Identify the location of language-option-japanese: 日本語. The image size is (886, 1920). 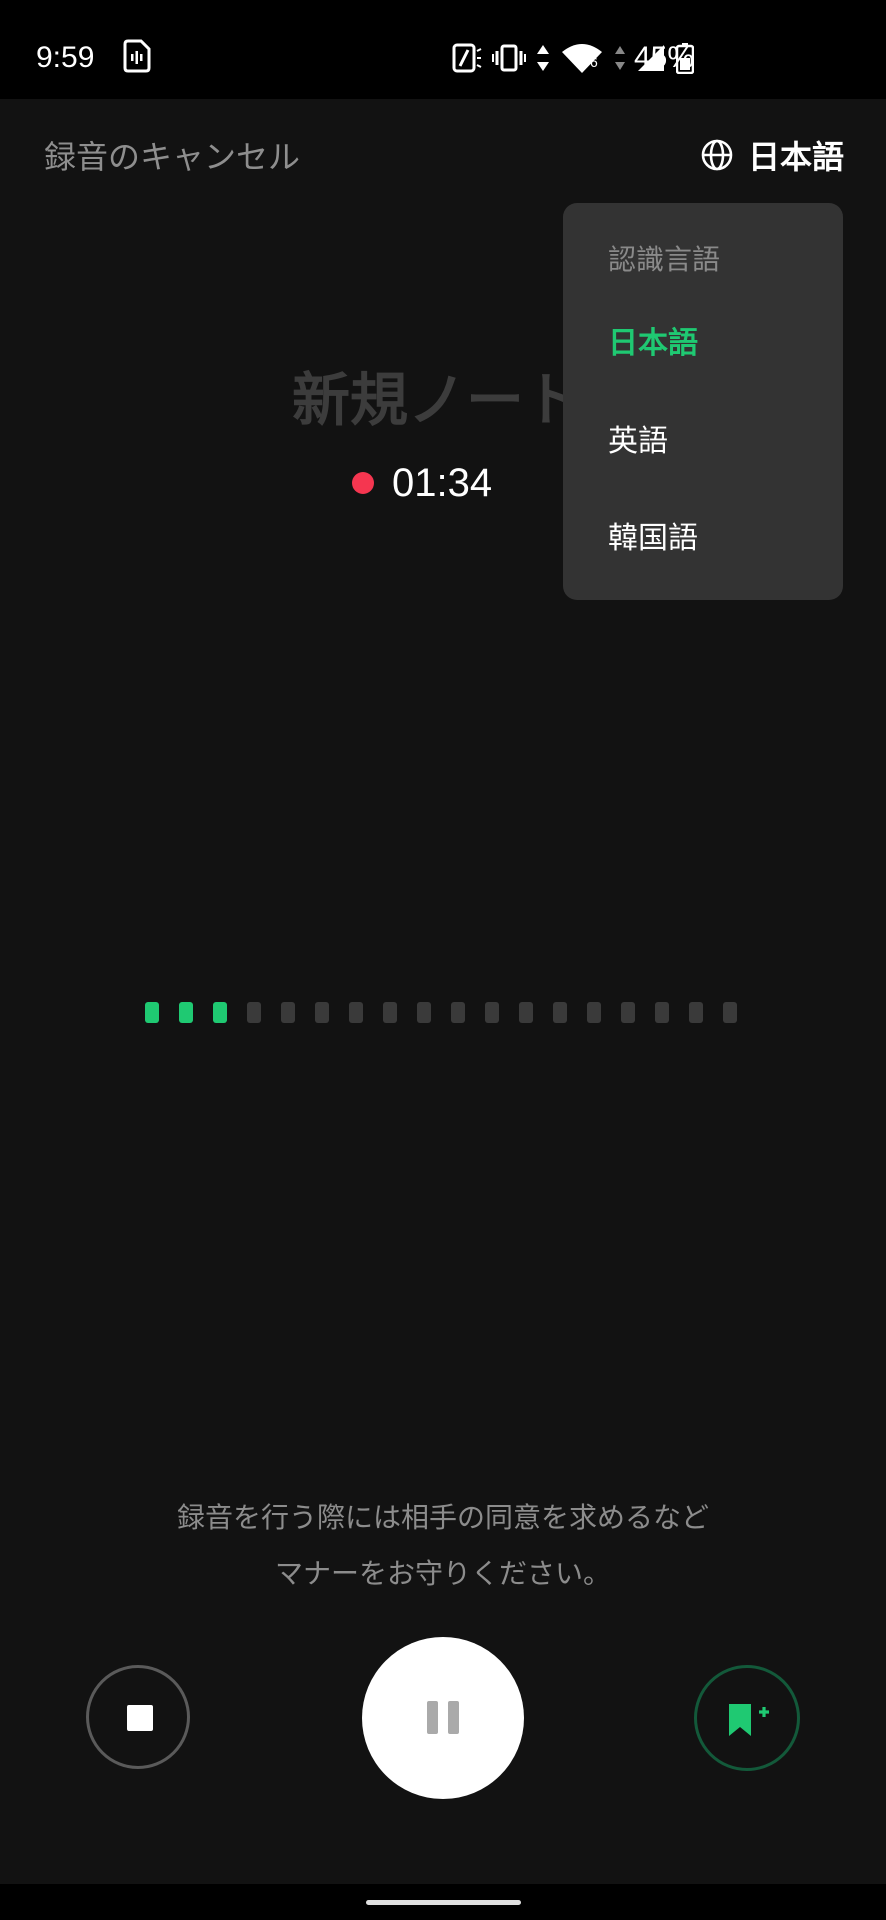
(703, 340).